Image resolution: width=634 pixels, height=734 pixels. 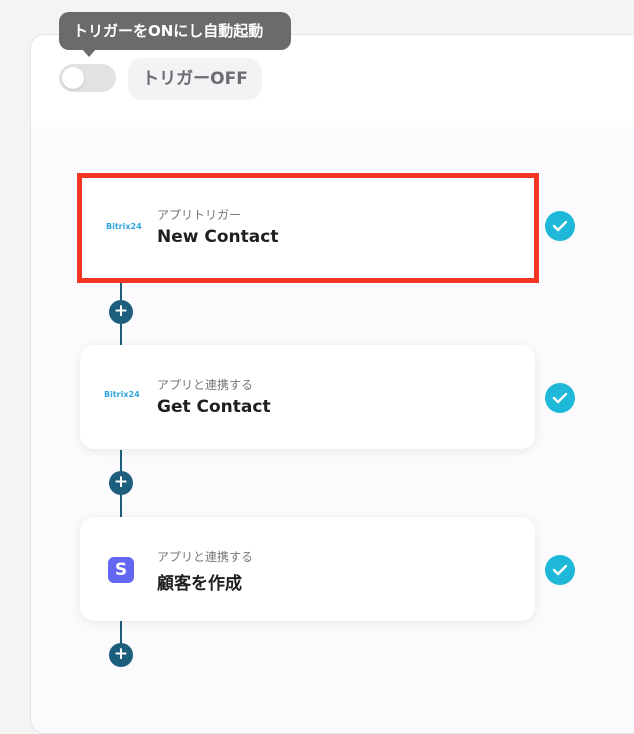 What do you see at coordinates (218, 237) in the screenshot?
I see `step-title: New Contact` at bounding box center [218, 237].